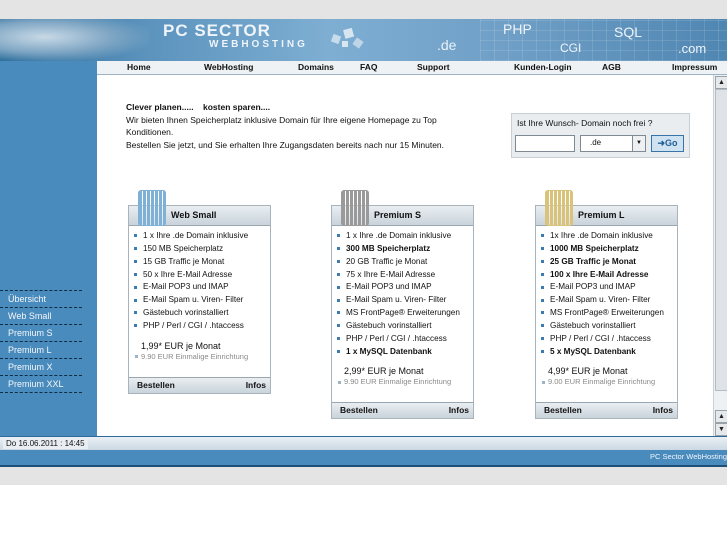 The height and width of the screenshot is (545, 727). What do you see at coordinates (75, 40) in the screenshot?
I see `banner-portrait` at bounding box center [75, 40].